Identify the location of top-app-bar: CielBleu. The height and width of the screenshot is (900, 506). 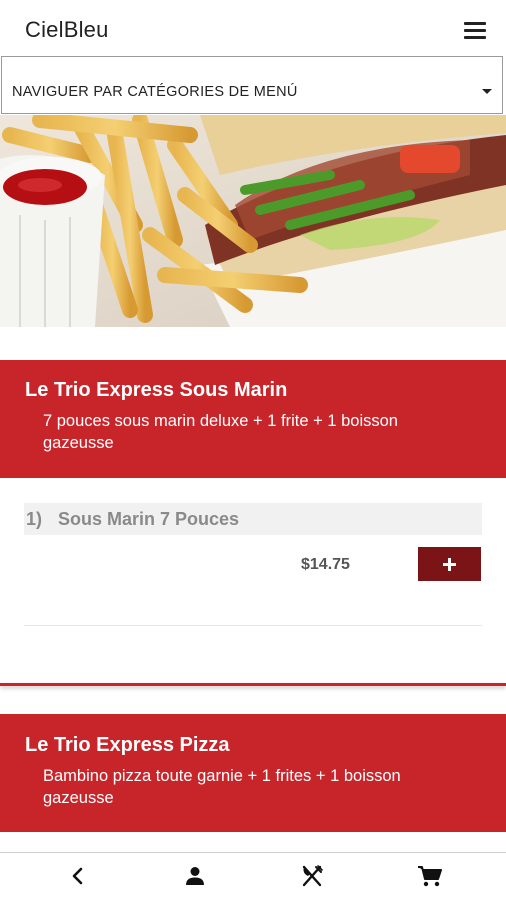
(253, 28).